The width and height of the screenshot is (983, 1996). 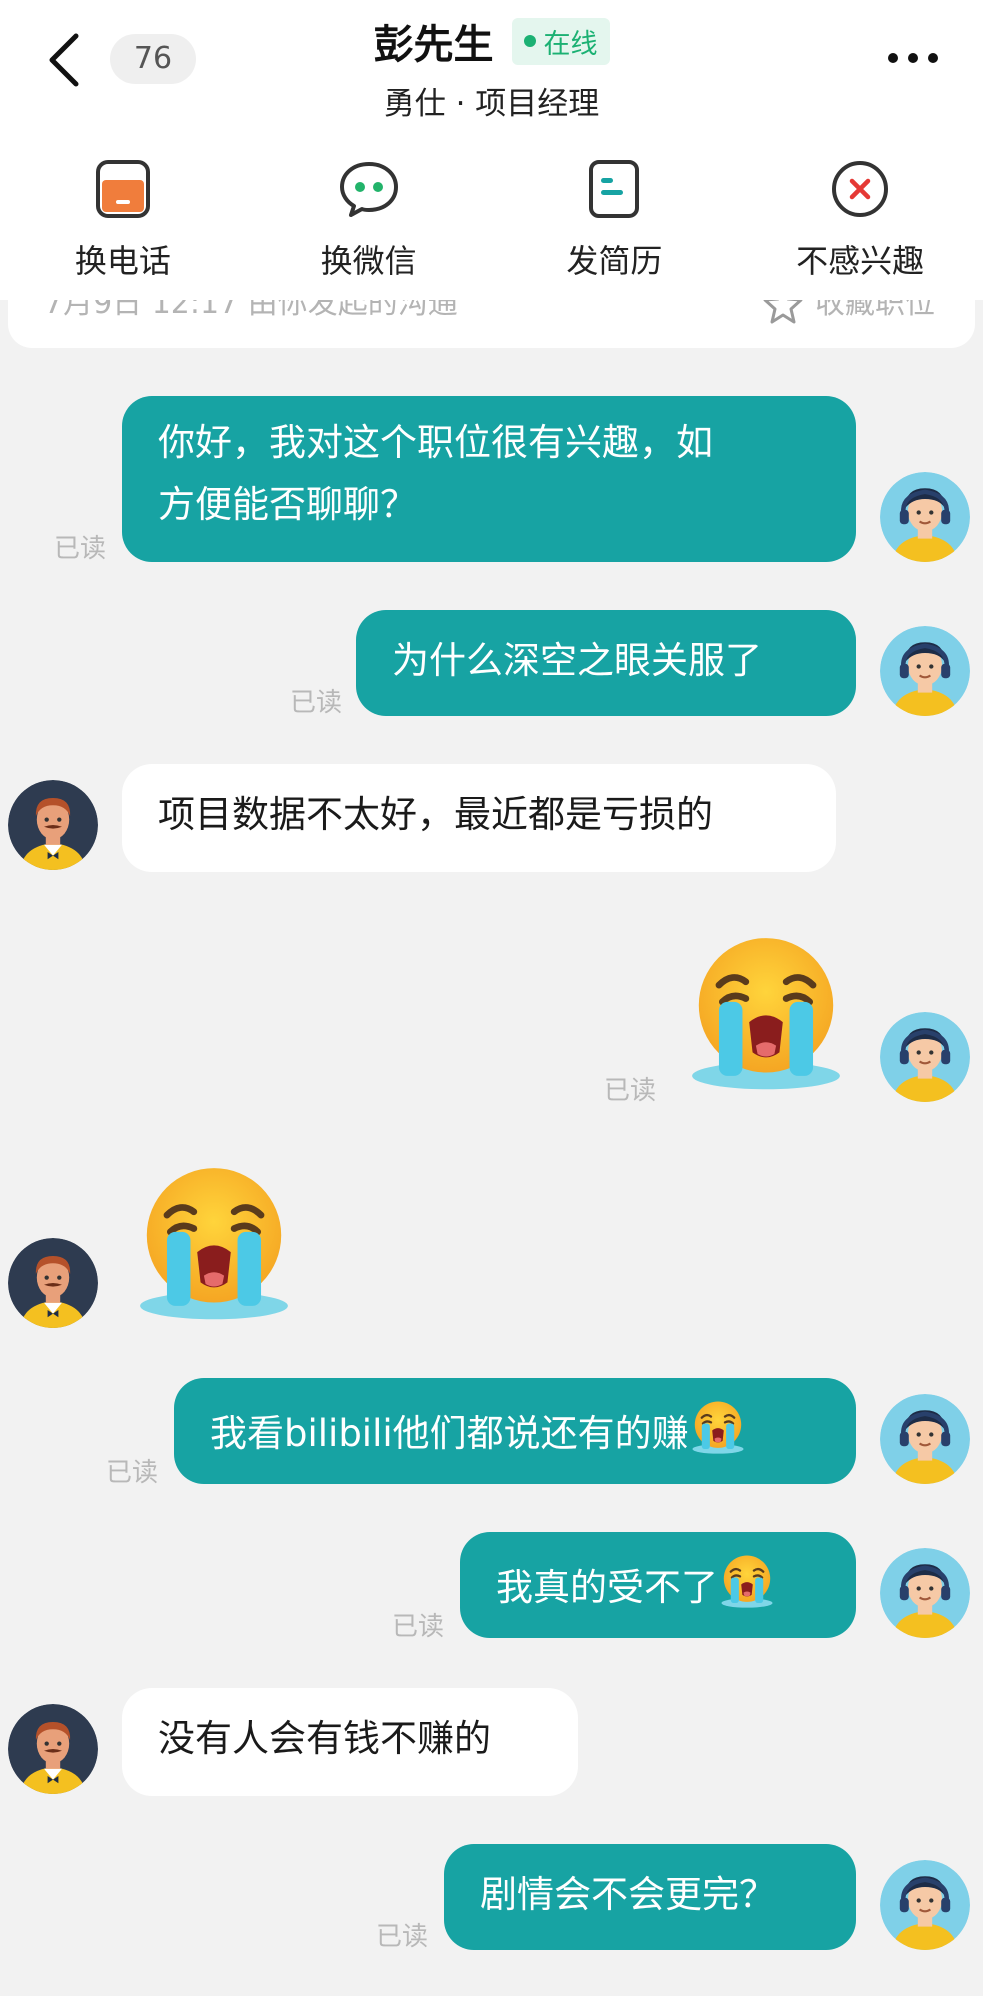 What do you see at coordinates (489, 479) in the screenshot?
I see `message-bubble-sent: 你好，我对这个职位很有兴趣，如 方便能否聊聊？` at bounding box center [489, 479].